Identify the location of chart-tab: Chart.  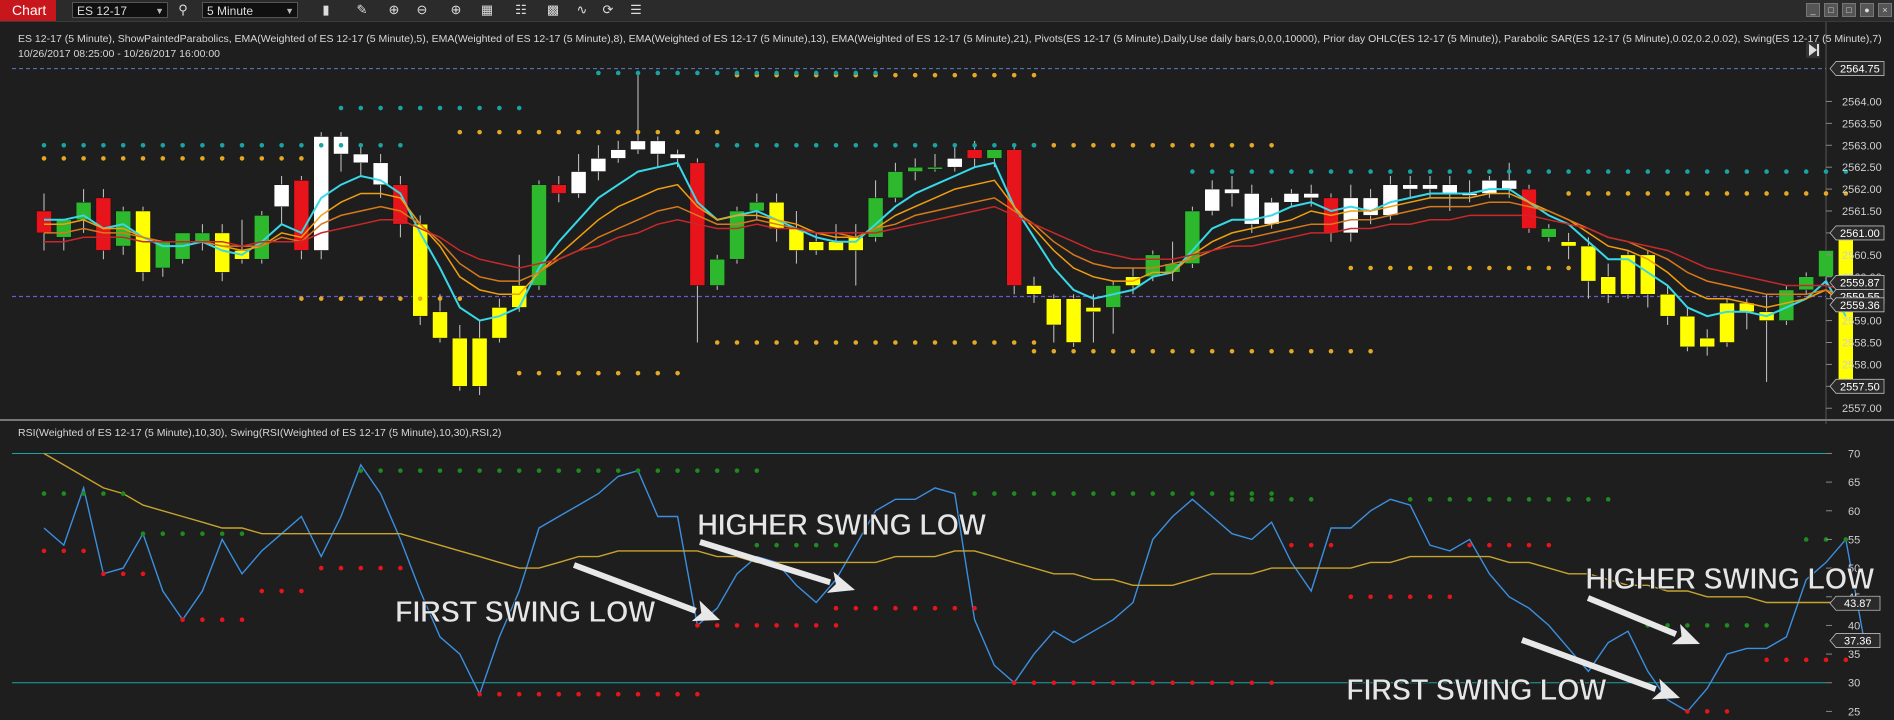
(28, 10).